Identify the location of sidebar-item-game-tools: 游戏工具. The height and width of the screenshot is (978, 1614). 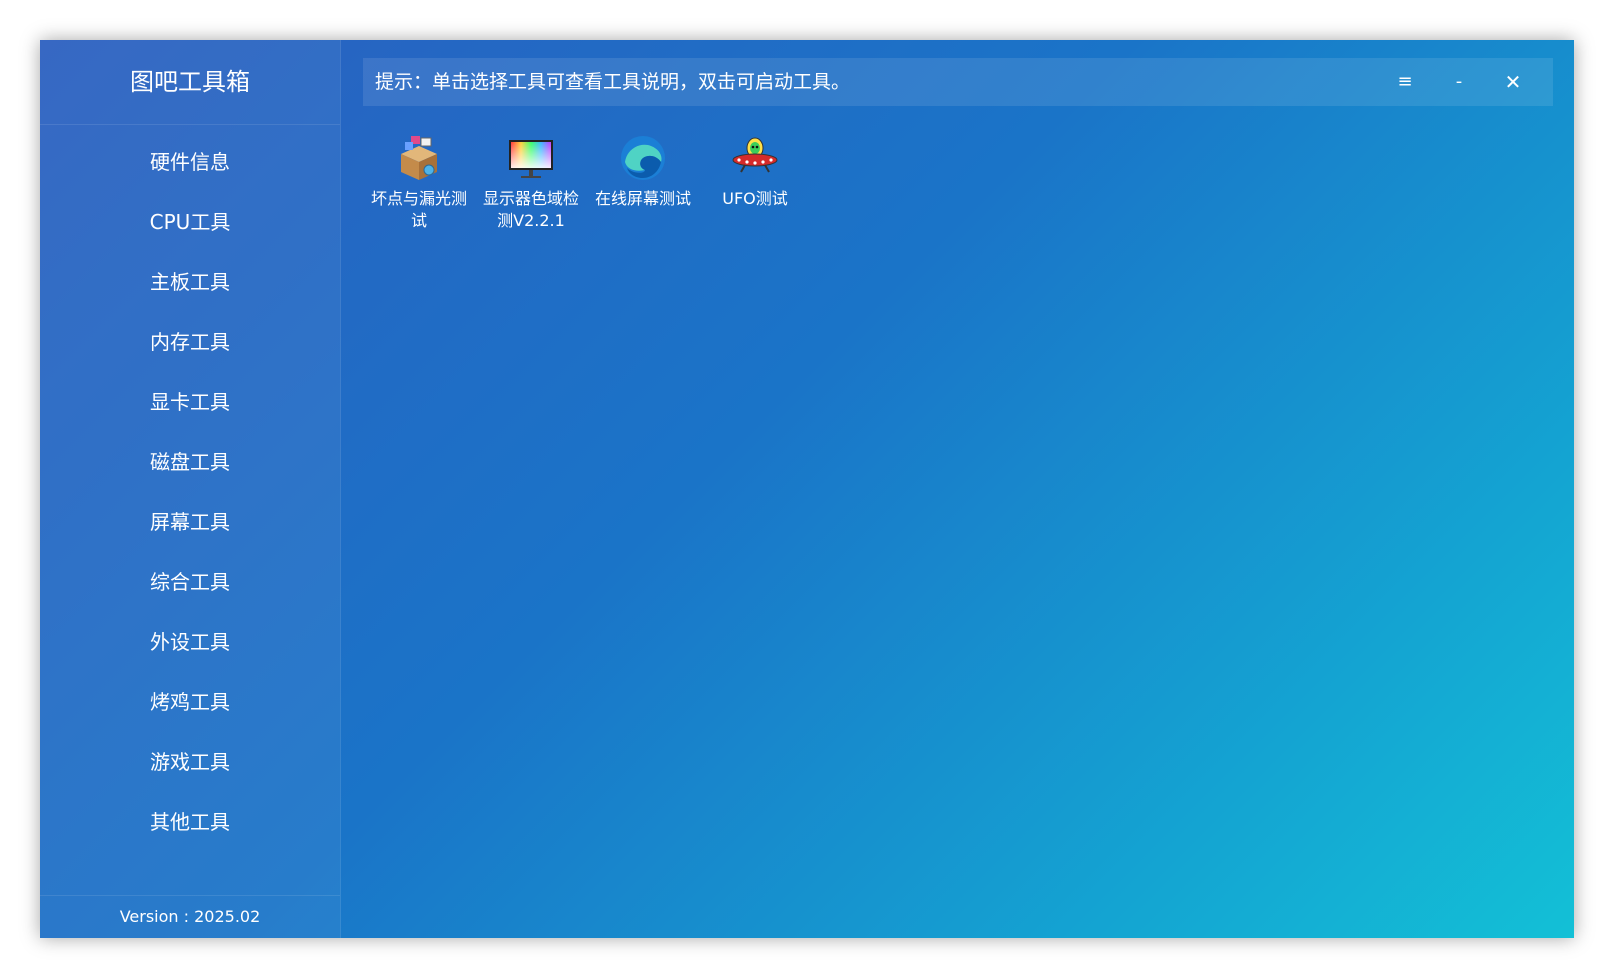
(190, 762).